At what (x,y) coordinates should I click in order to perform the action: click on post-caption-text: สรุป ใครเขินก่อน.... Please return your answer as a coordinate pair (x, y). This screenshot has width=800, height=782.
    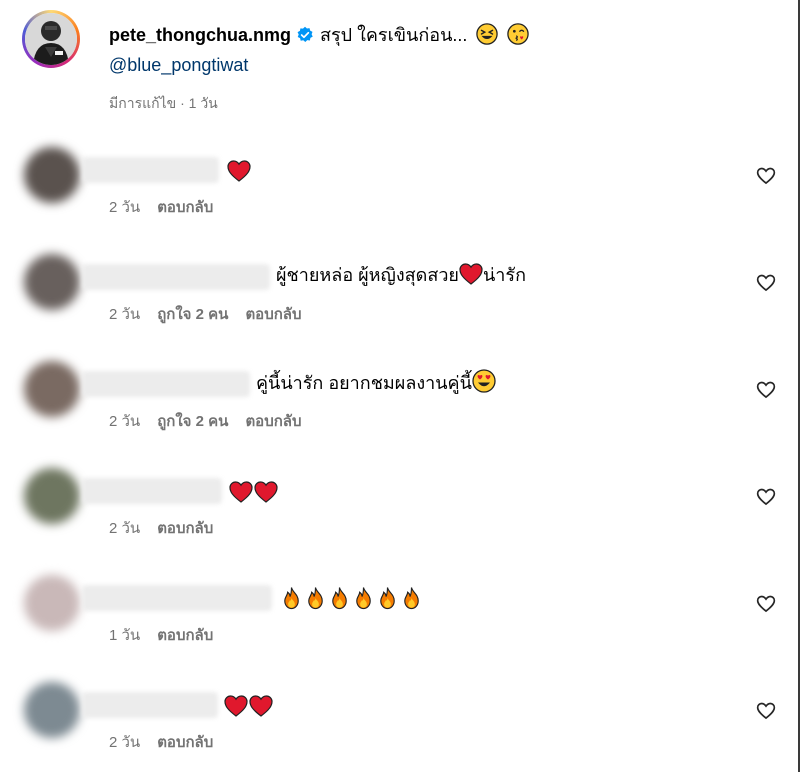
    Looking at the image, I should click on (394, 35).